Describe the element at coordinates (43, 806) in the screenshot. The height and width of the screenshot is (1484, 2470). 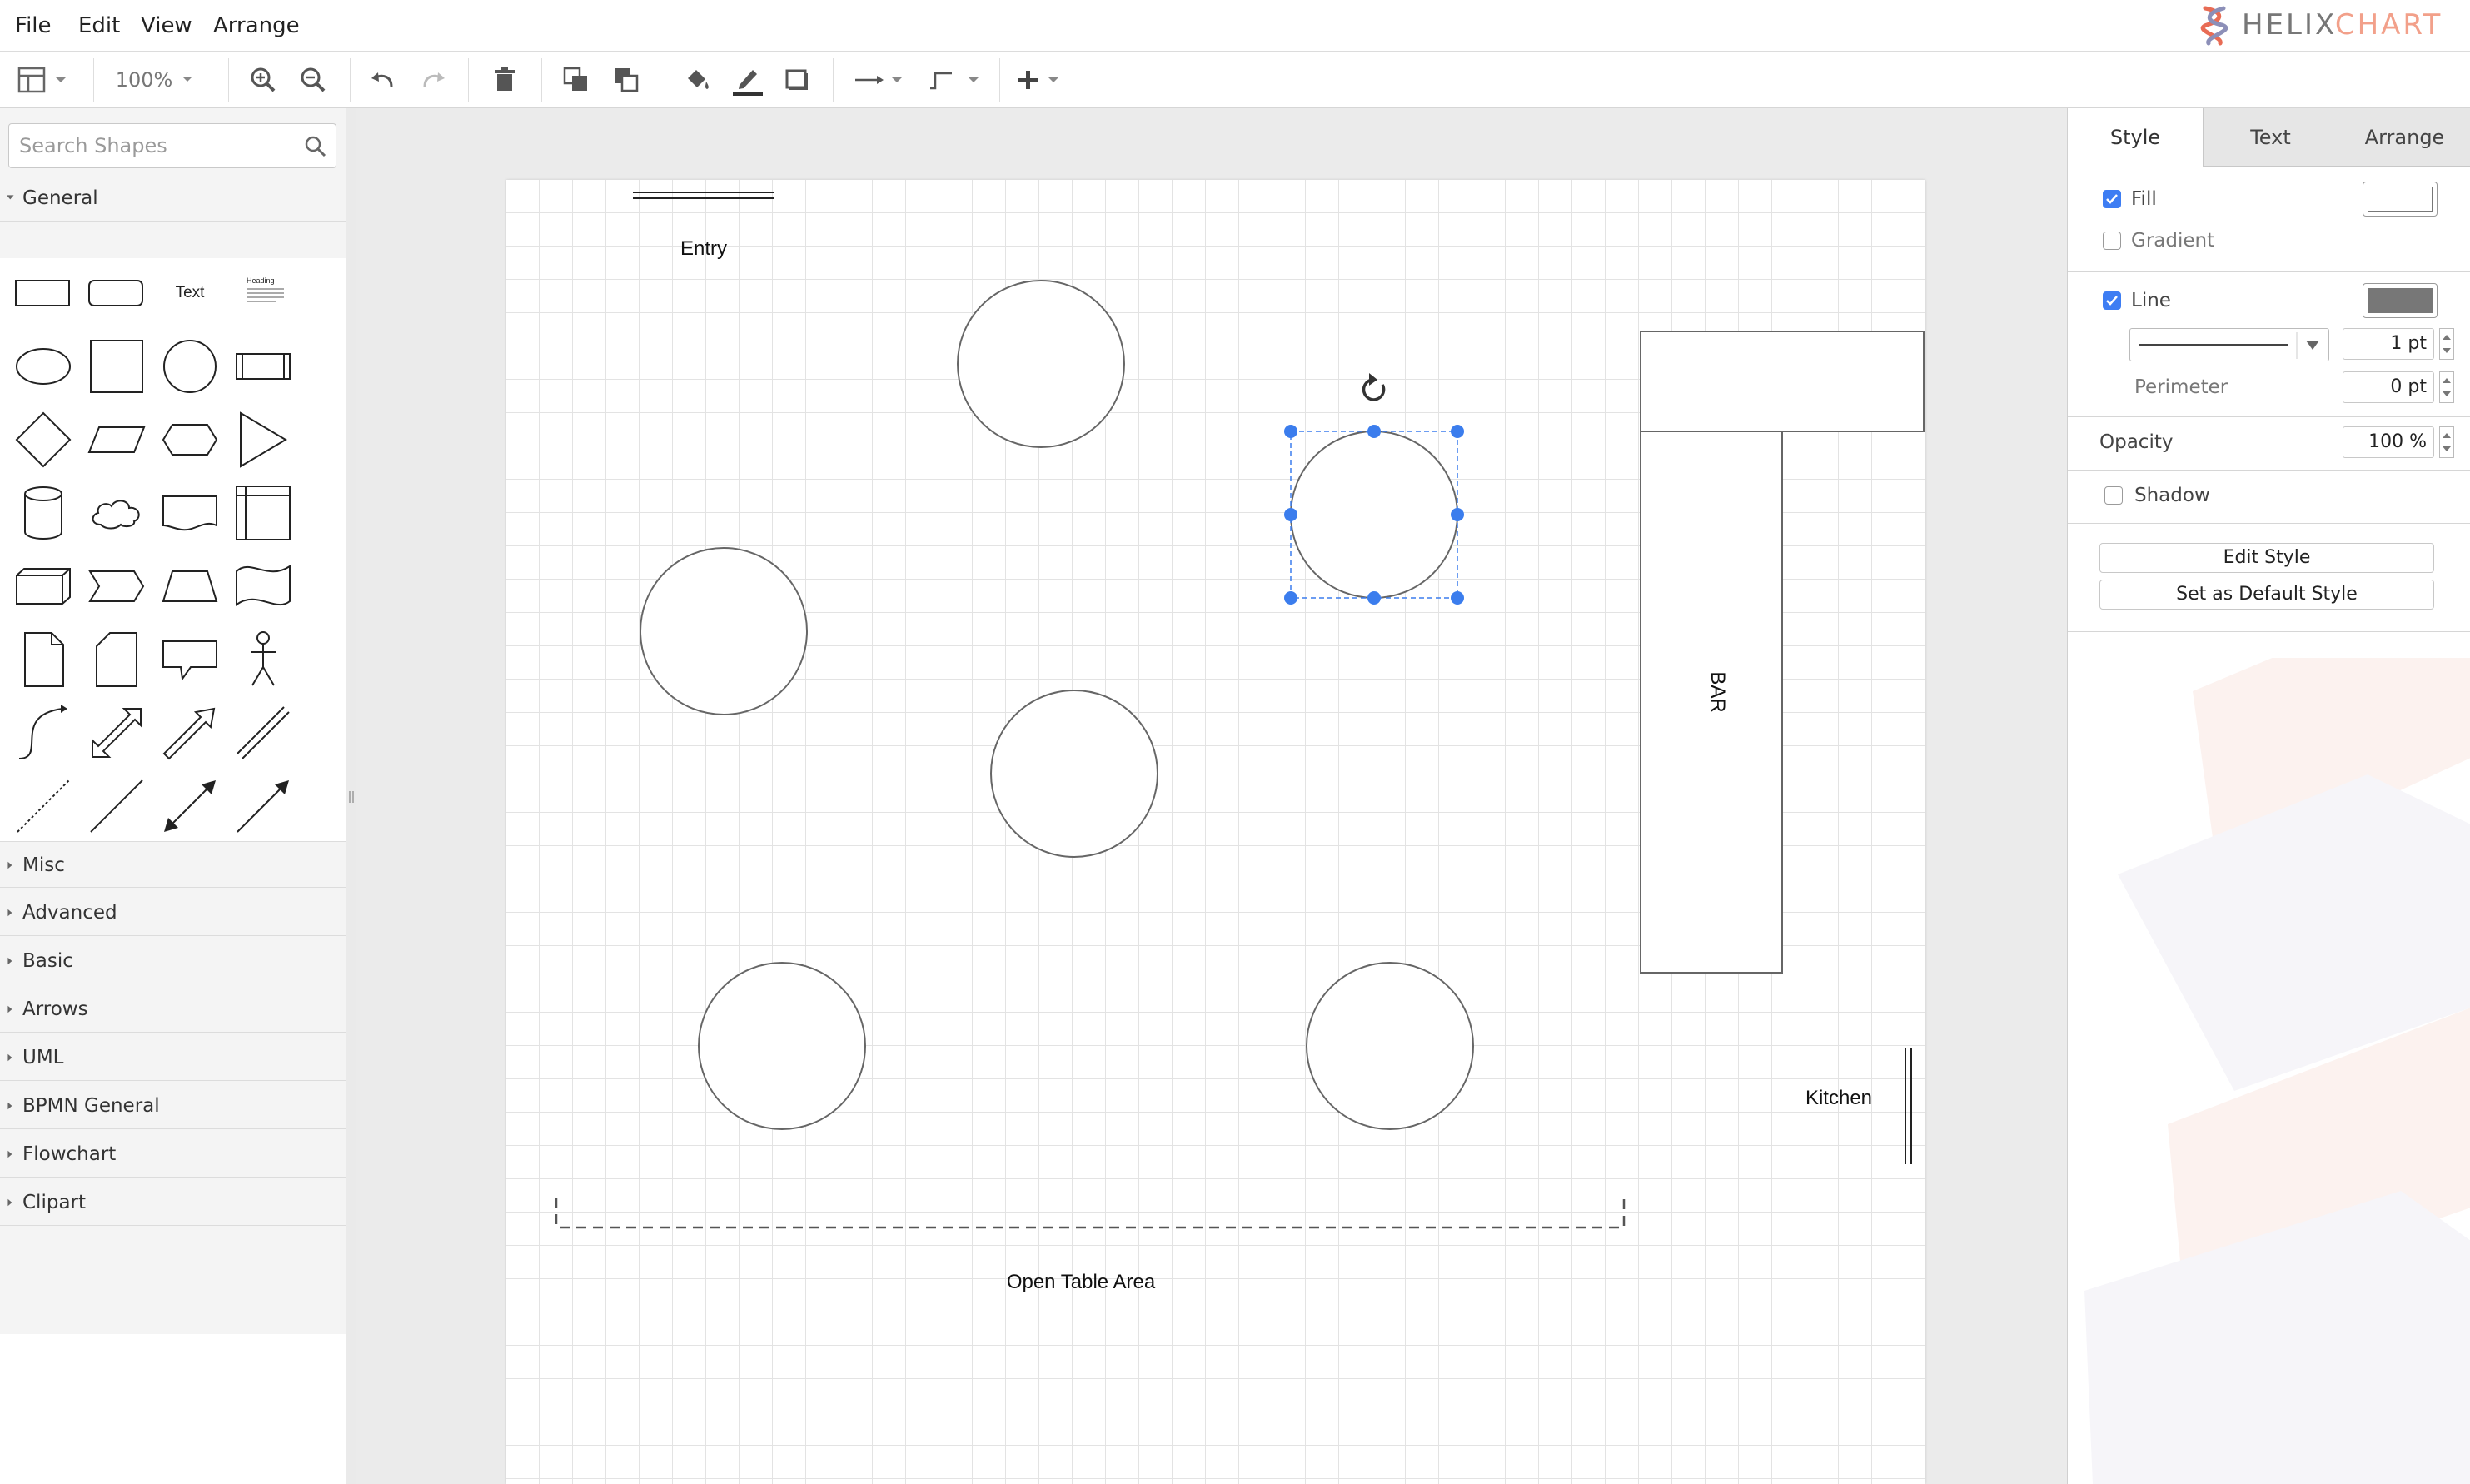
I see `palette-dashed-line` at that location.